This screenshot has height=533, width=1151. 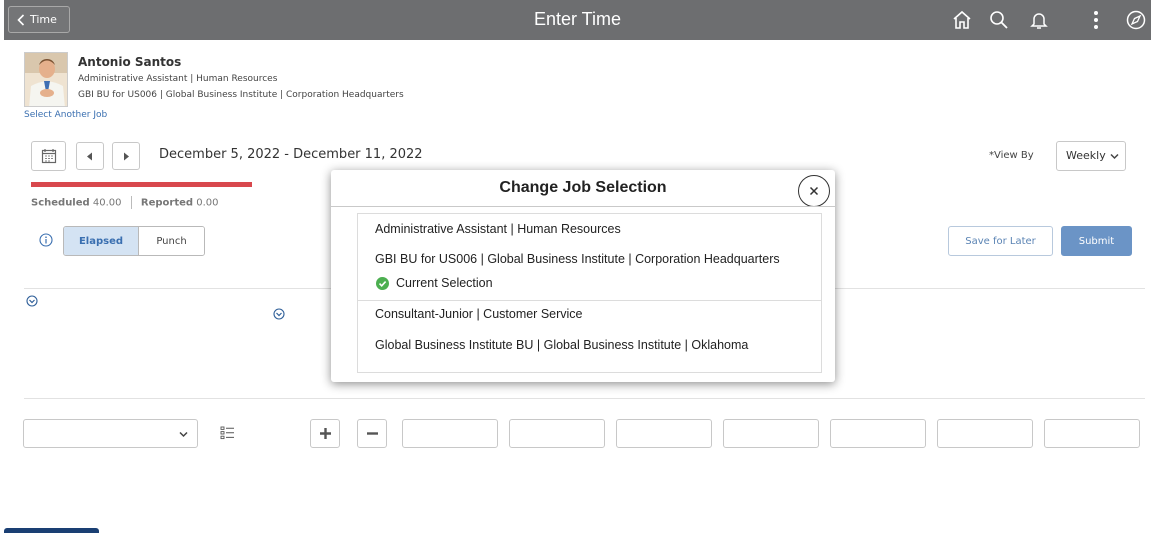 I want to click on modal-title: Change Job Selection, so click(x=583, y=187).